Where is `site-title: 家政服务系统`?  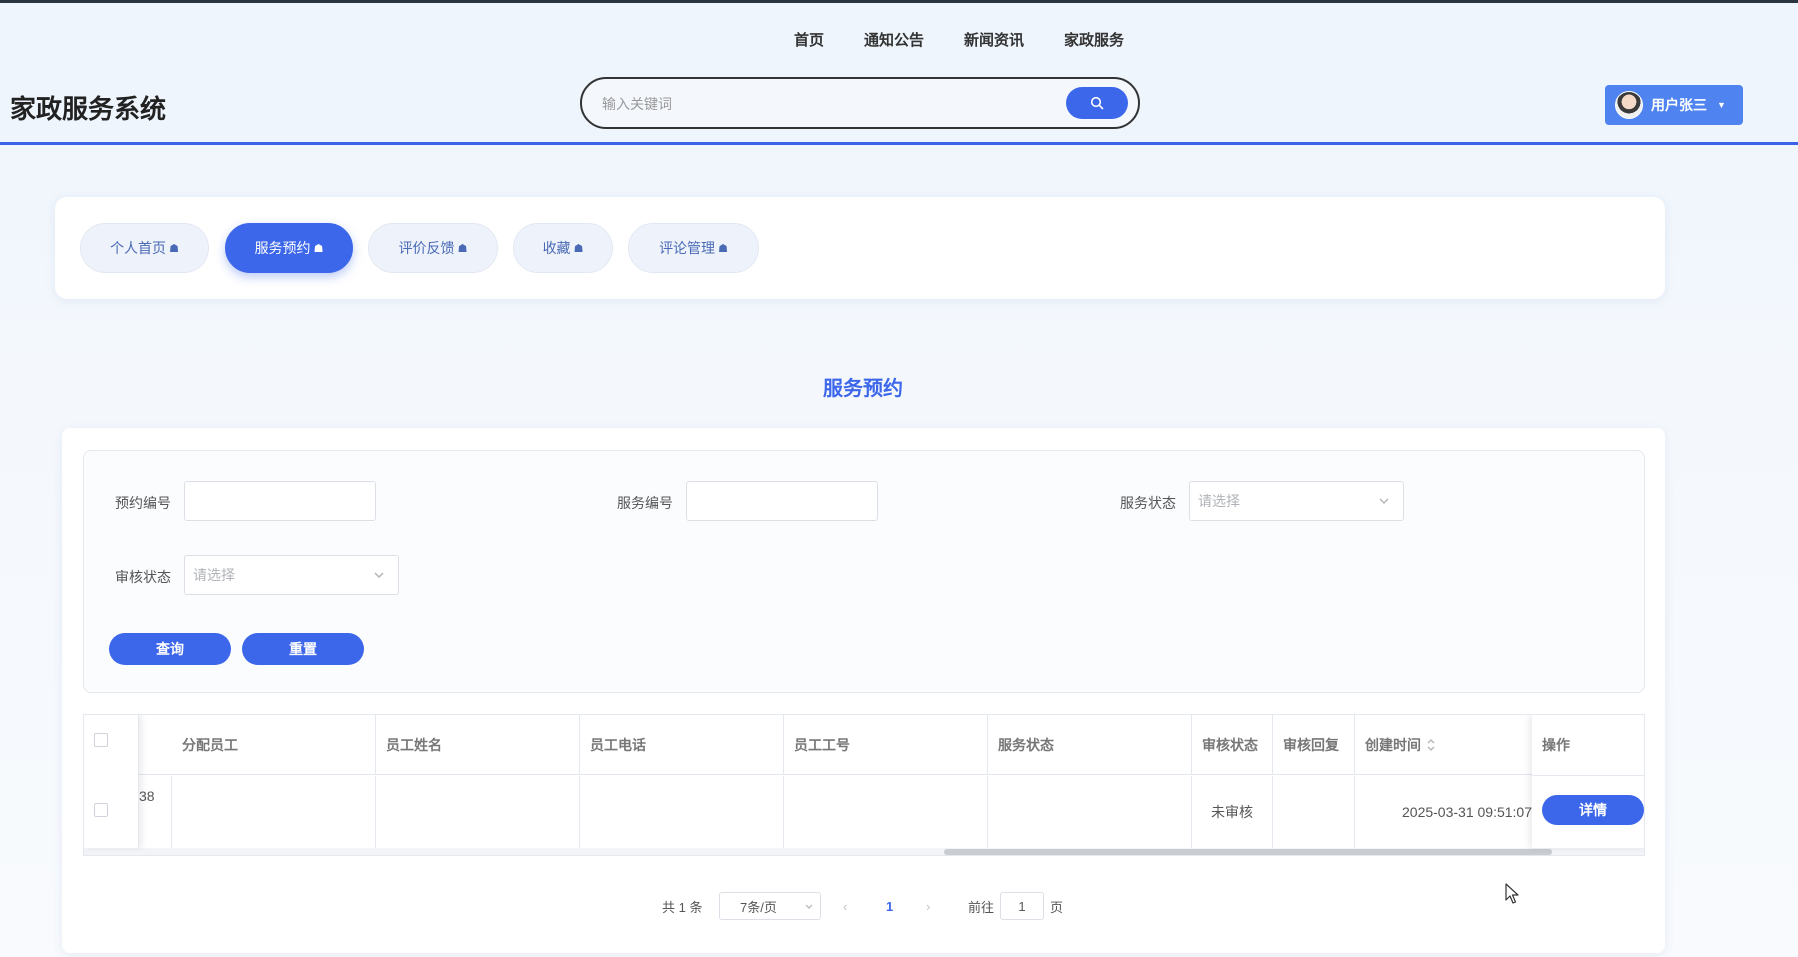 site-title: 家政服务系统 is located at coordinates (88, 109).